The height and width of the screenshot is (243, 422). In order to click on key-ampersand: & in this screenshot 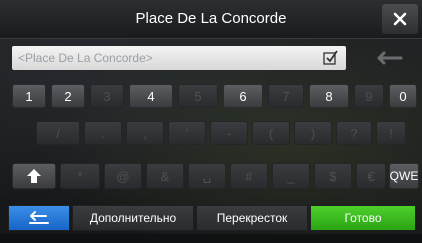, I will do `click(165, 176)`.